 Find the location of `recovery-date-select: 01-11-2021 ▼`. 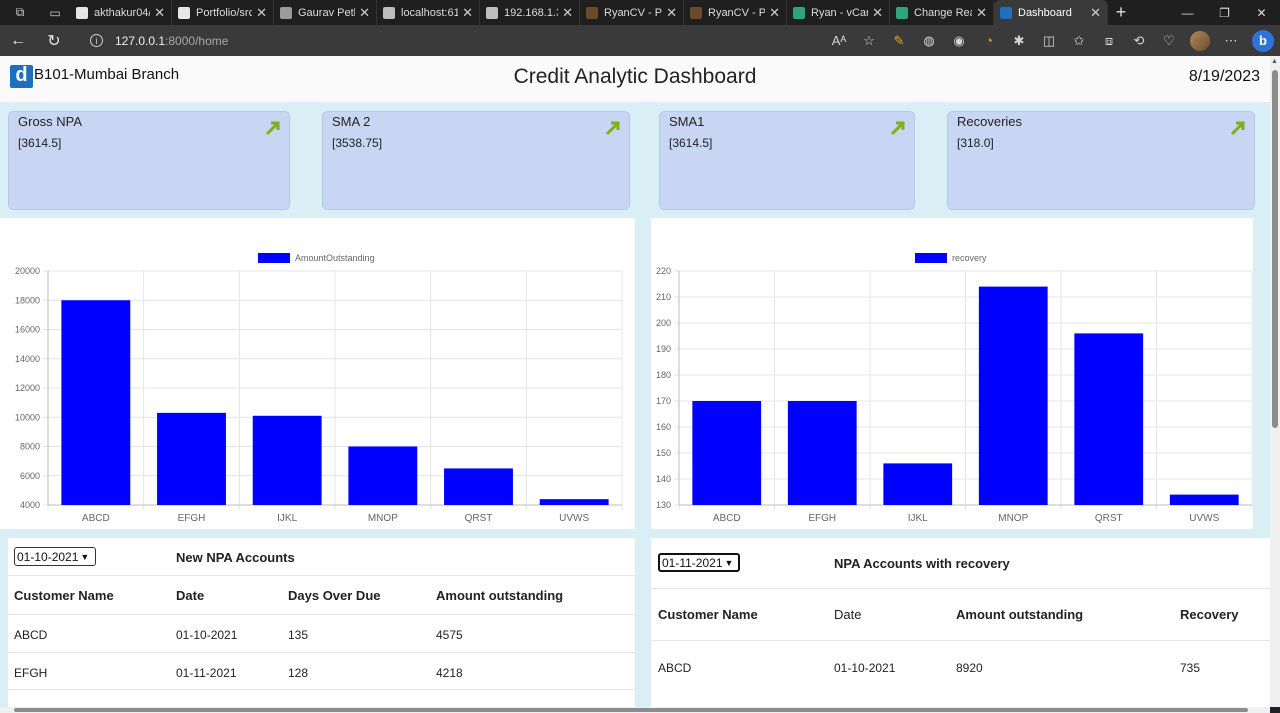

recovery-date-select: 01-11-2021 ▼ is located at coordinates (699, 562).